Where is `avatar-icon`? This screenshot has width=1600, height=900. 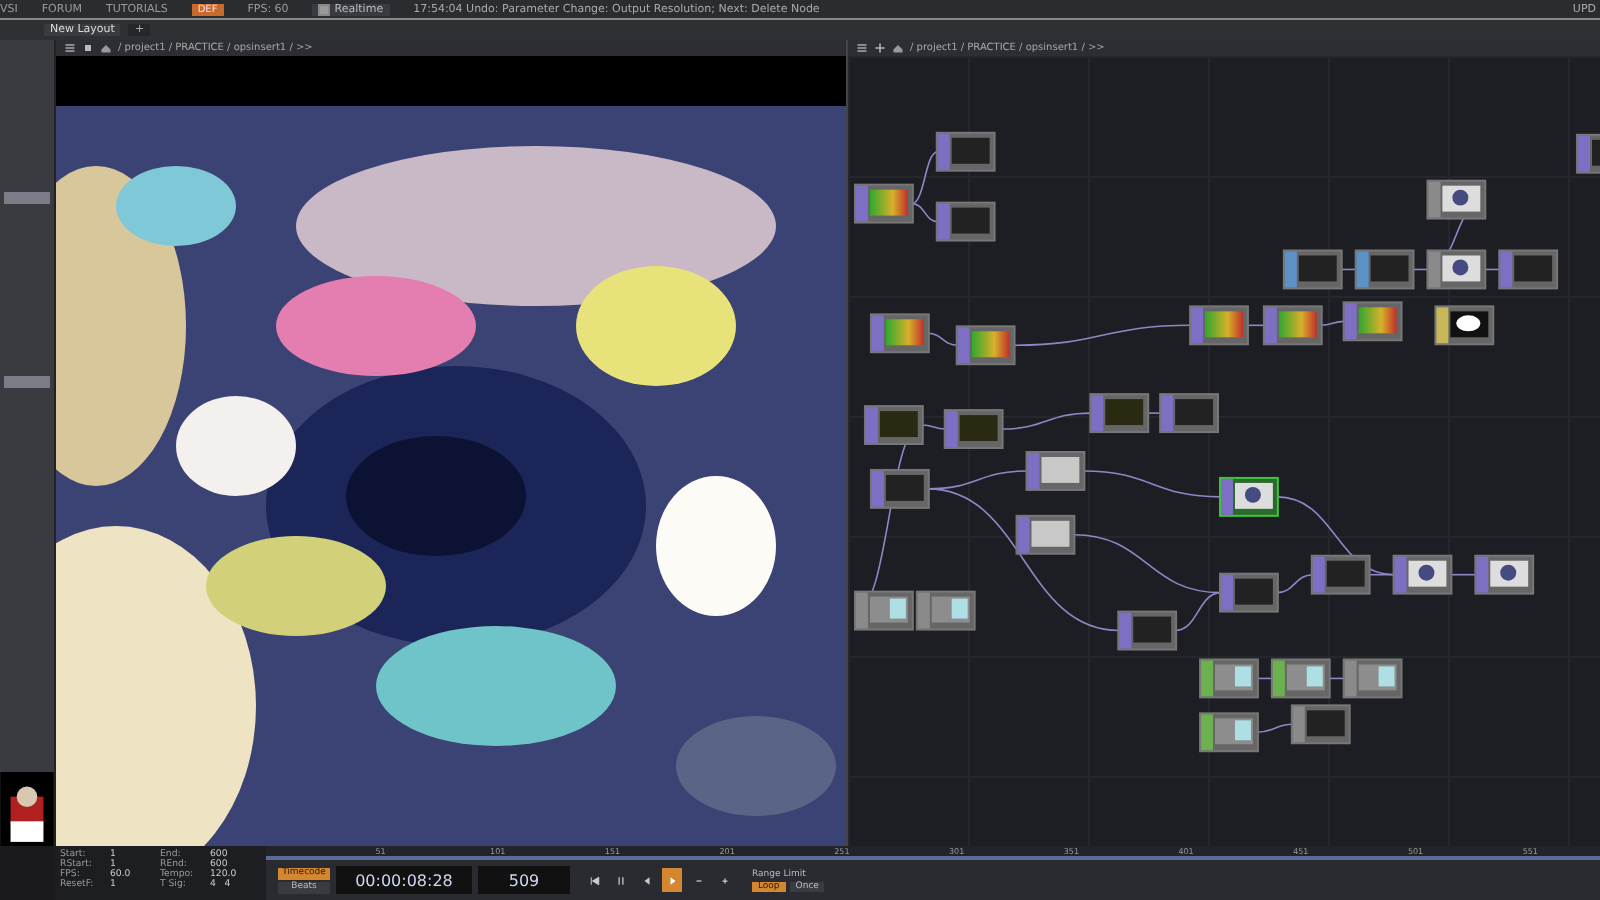
avatar-icon is located at coordinates (27, 809).